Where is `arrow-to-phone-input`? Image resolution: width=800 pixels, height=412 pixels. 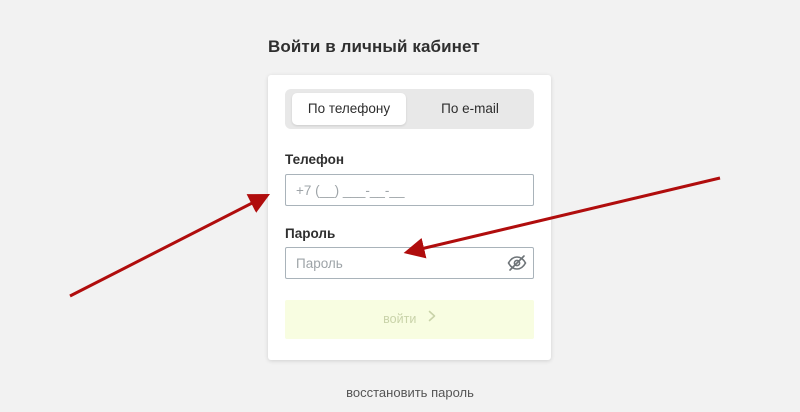
arrow-to-phone-input is located at coordinates (170, 245).